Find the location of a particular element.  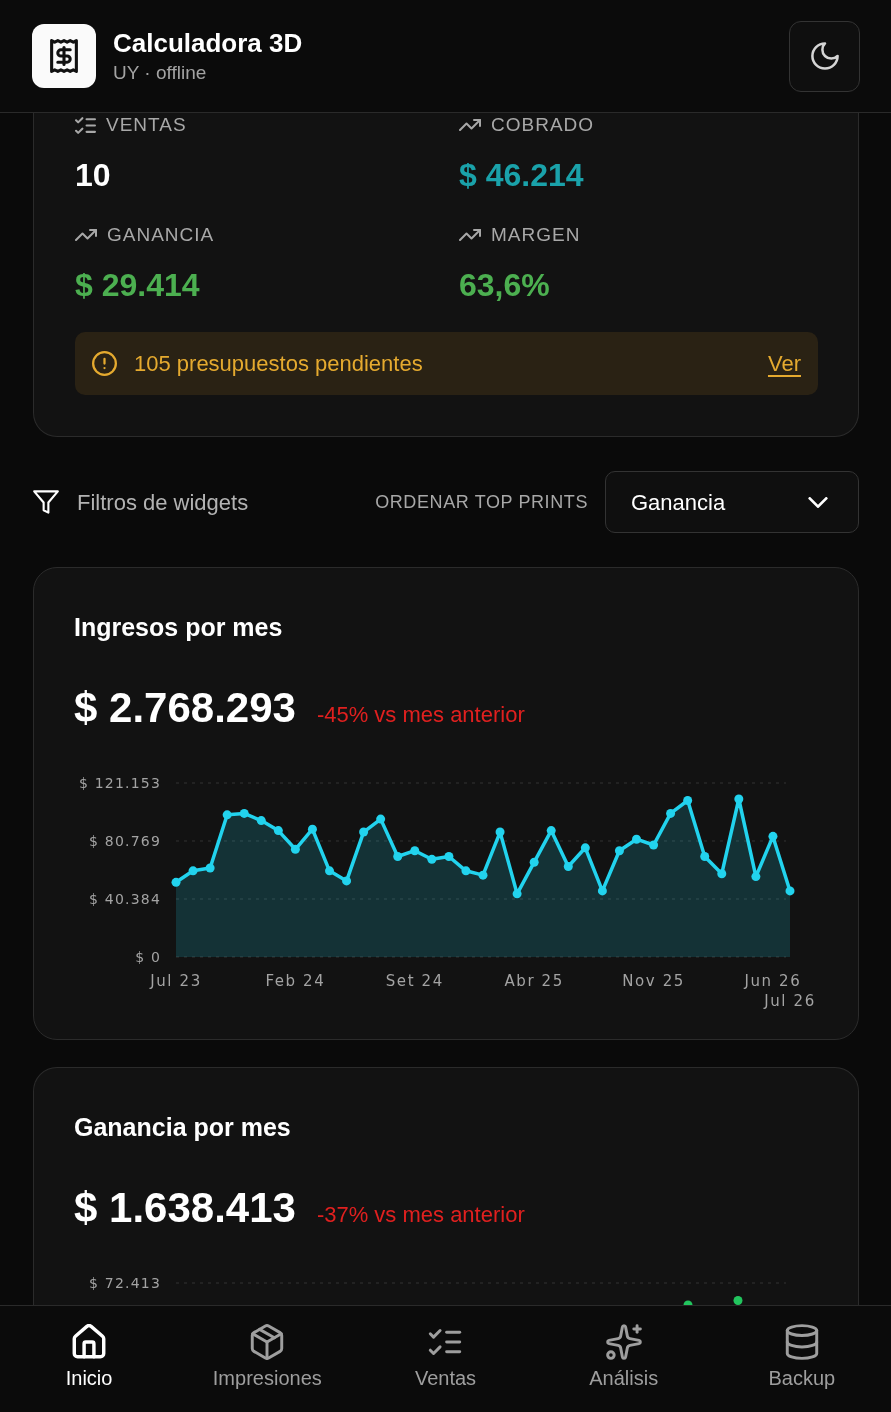

sparkle-icon is located at coordinates (623, 1342).